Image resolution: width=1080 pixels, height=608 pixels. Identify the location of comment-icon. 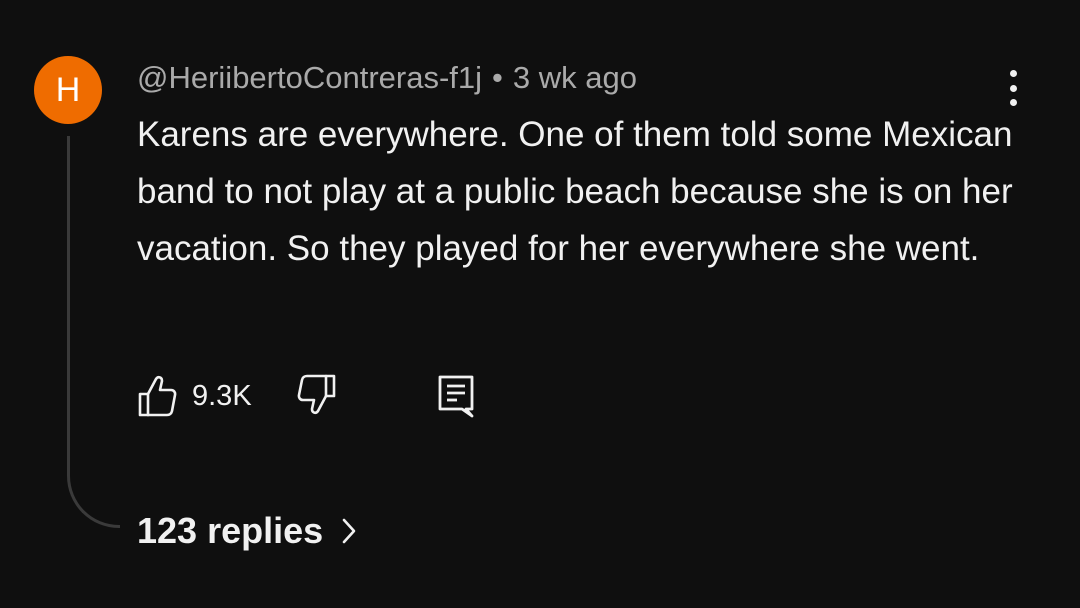
(456, 396).